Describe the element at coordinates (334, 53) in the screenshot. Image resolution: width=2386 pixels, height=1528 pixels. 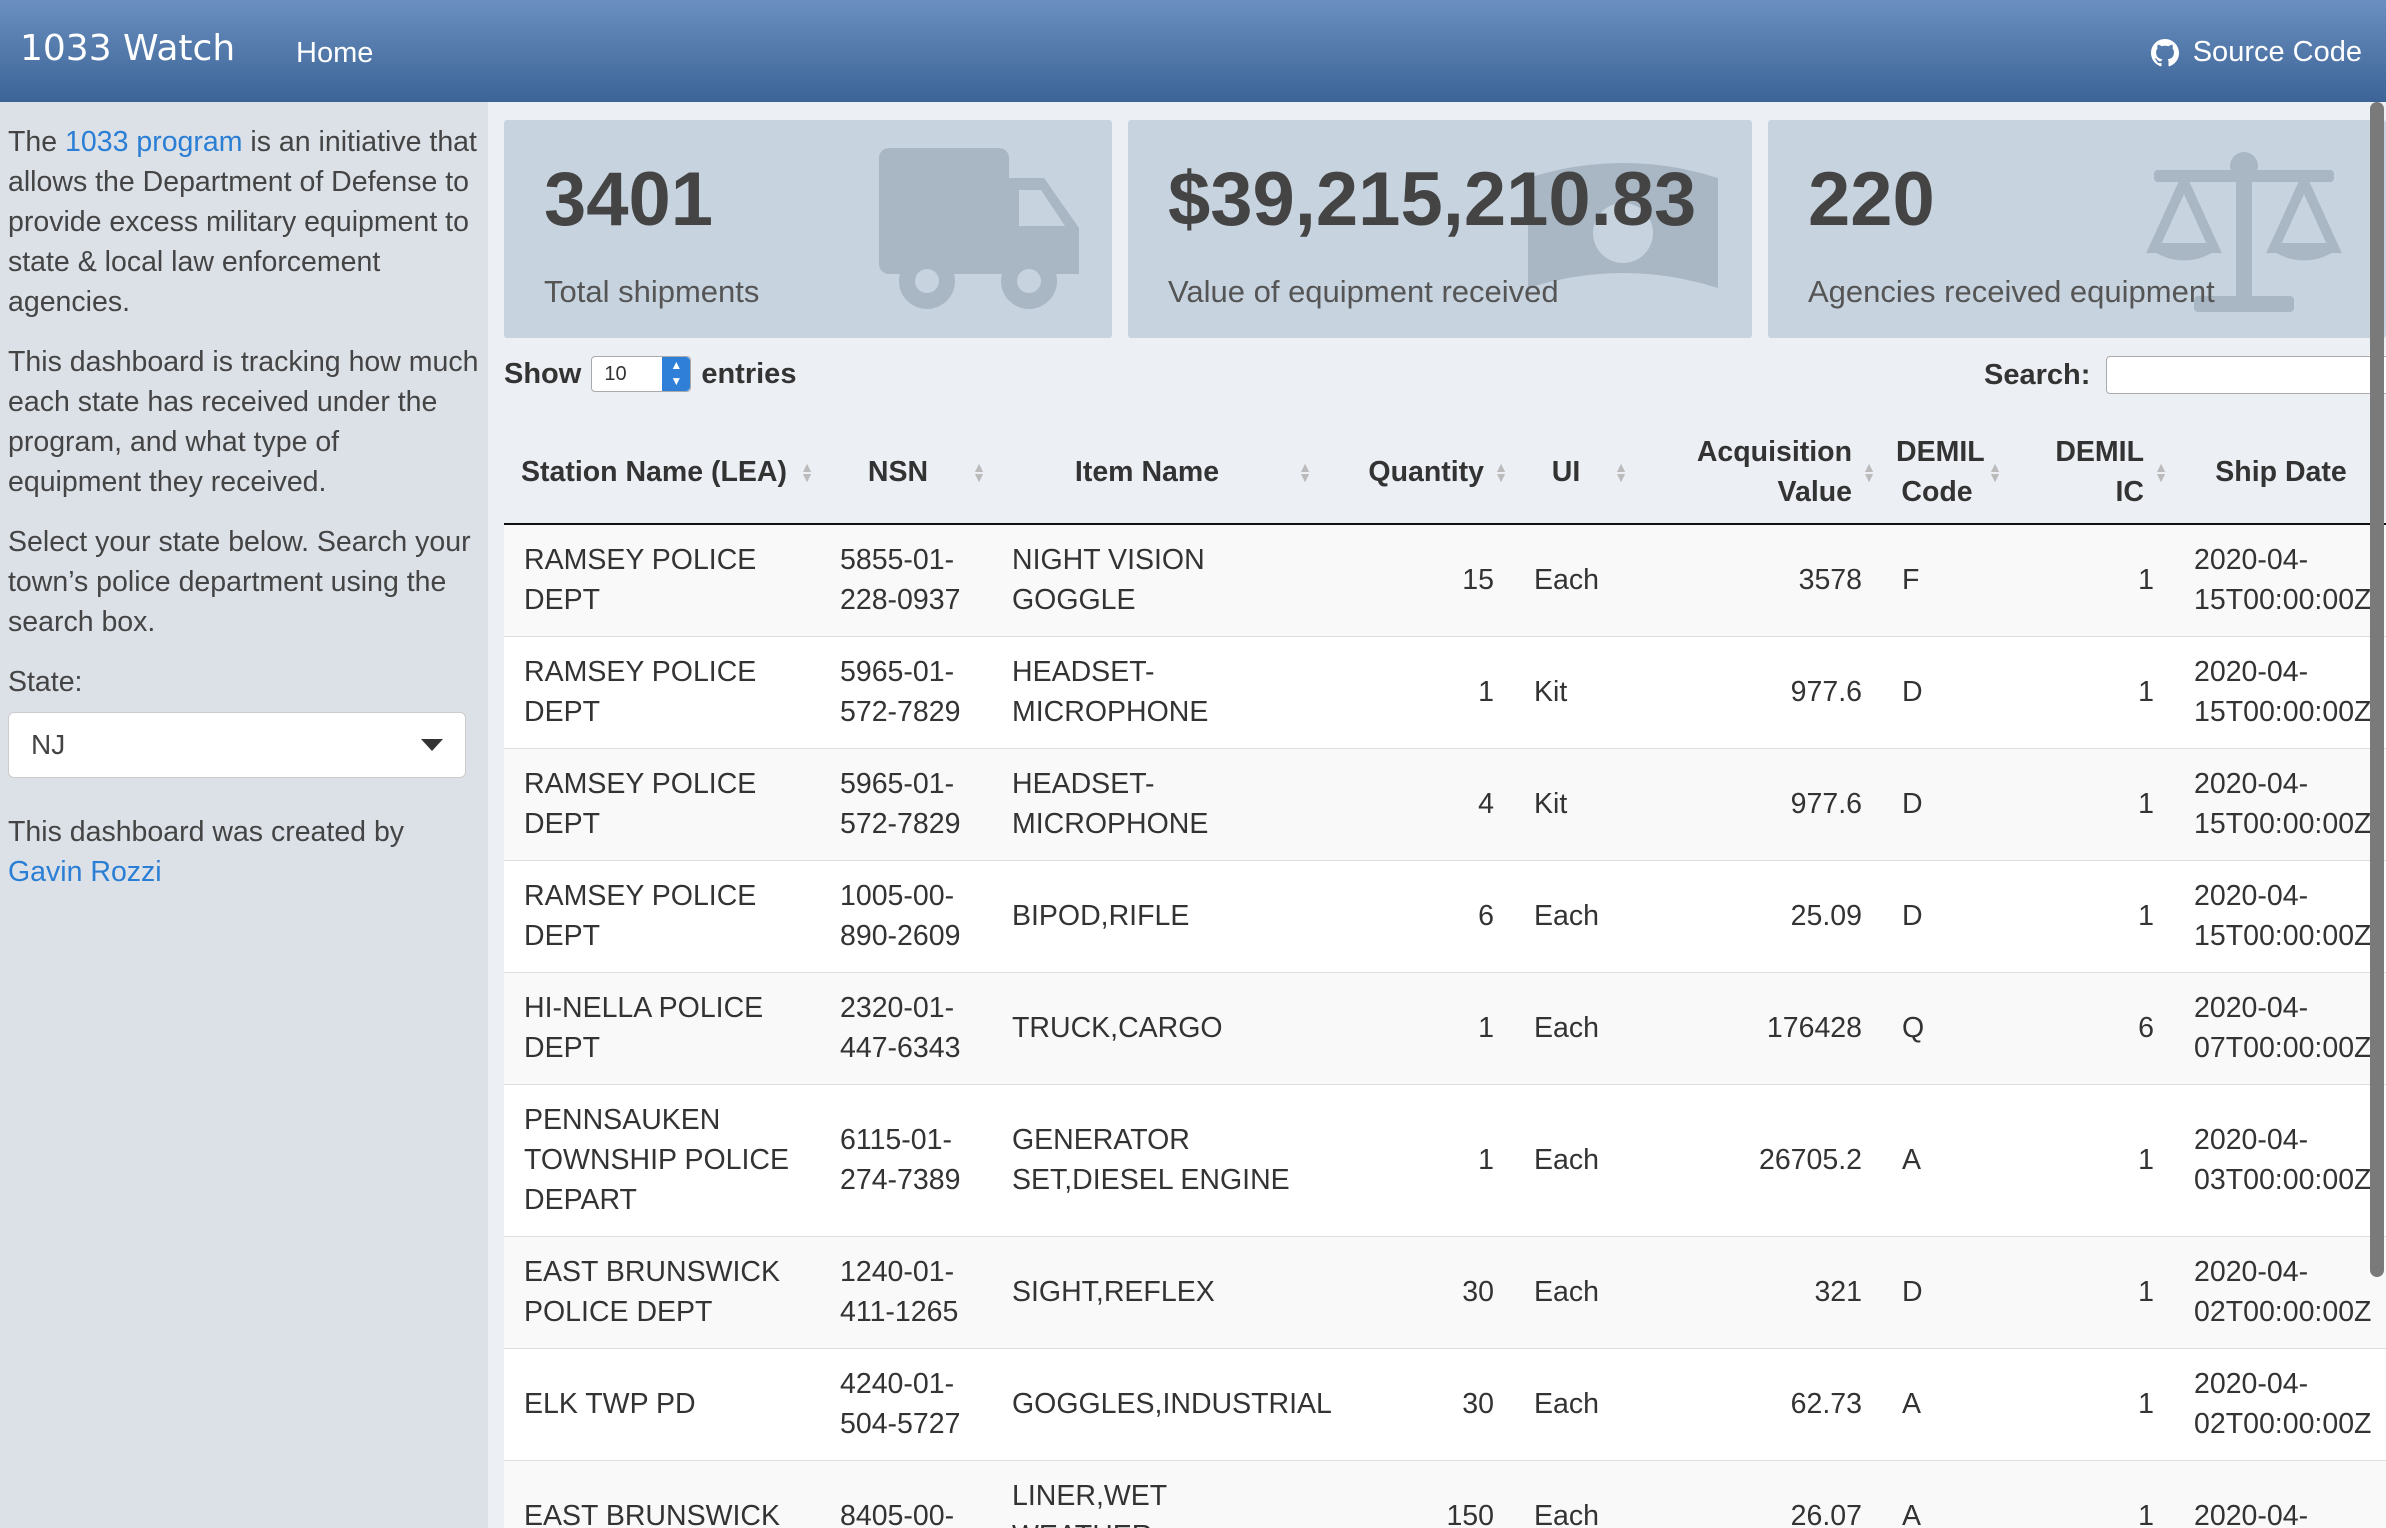
I see `nav-home-link: Home` at that location.